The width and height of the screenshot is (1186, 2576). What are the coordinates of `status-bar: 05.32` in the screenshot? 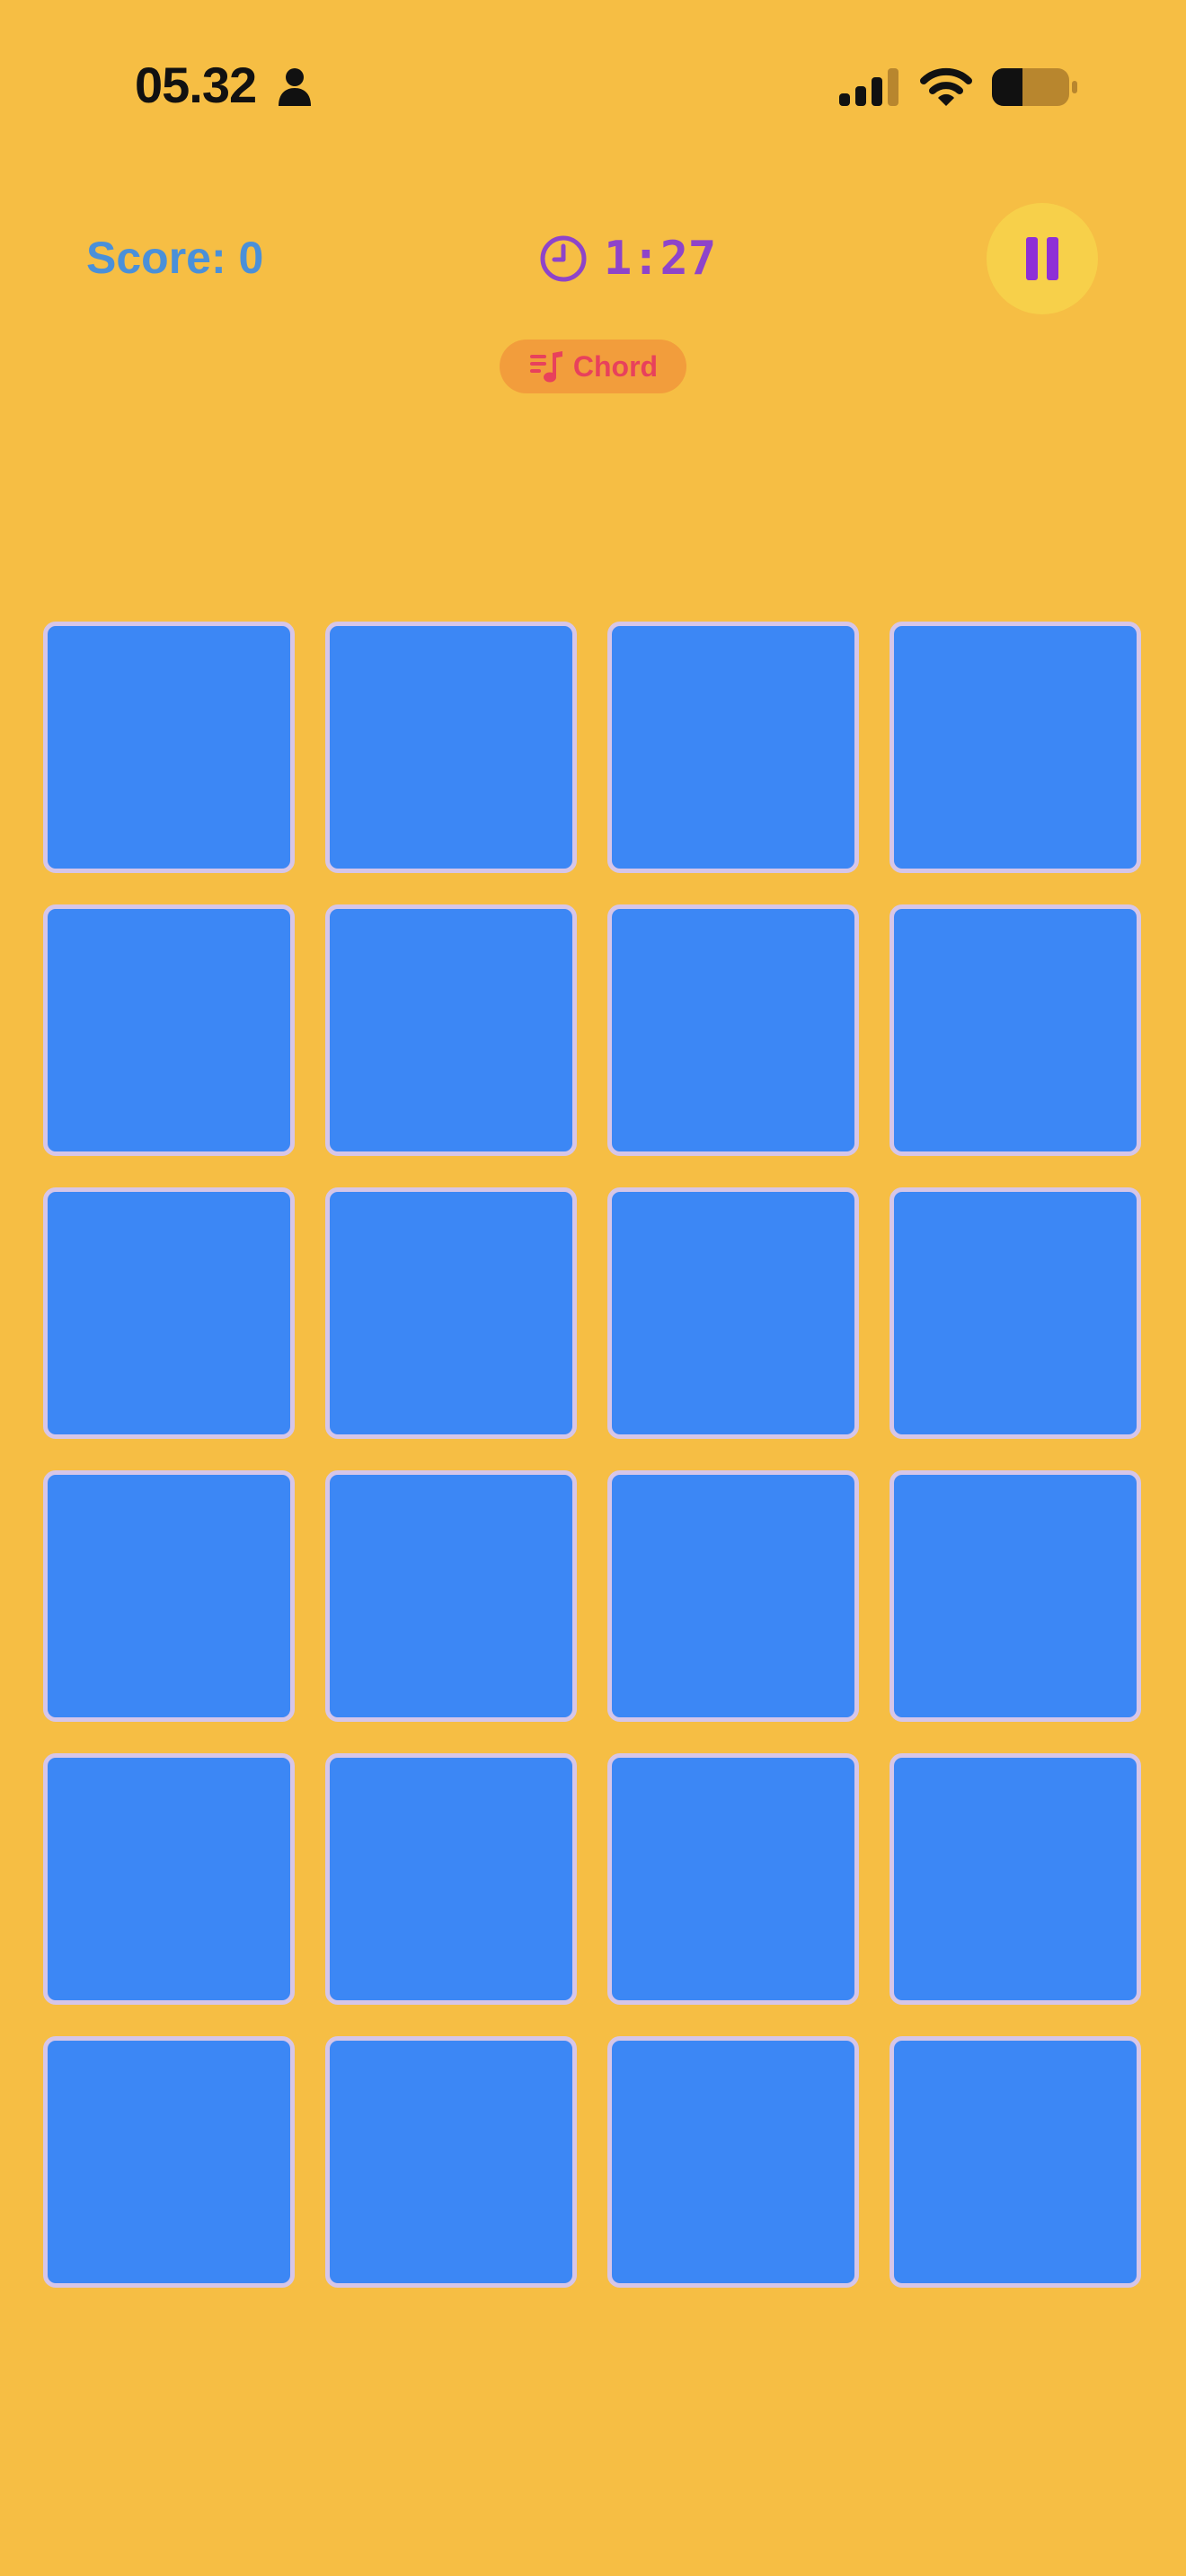 It's located at (593, 85).